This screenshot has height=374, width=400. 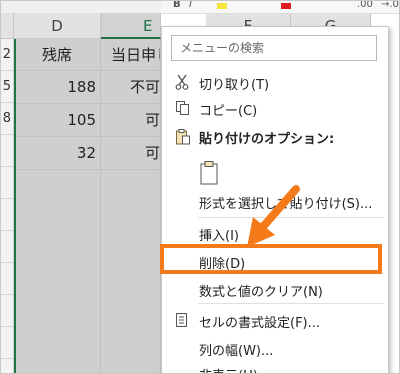 What do you see at coordinates (183, 83) in the screenshot?
I see `scissors-icon` at bounding box center [183, 83].